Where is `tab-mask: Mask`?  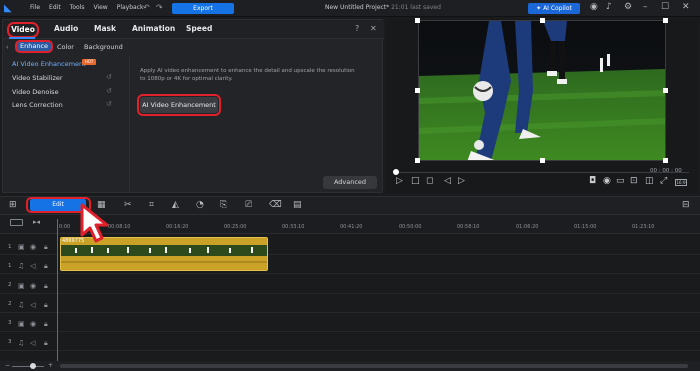
tab-mask: Mask is located at coordinates (105, 28).